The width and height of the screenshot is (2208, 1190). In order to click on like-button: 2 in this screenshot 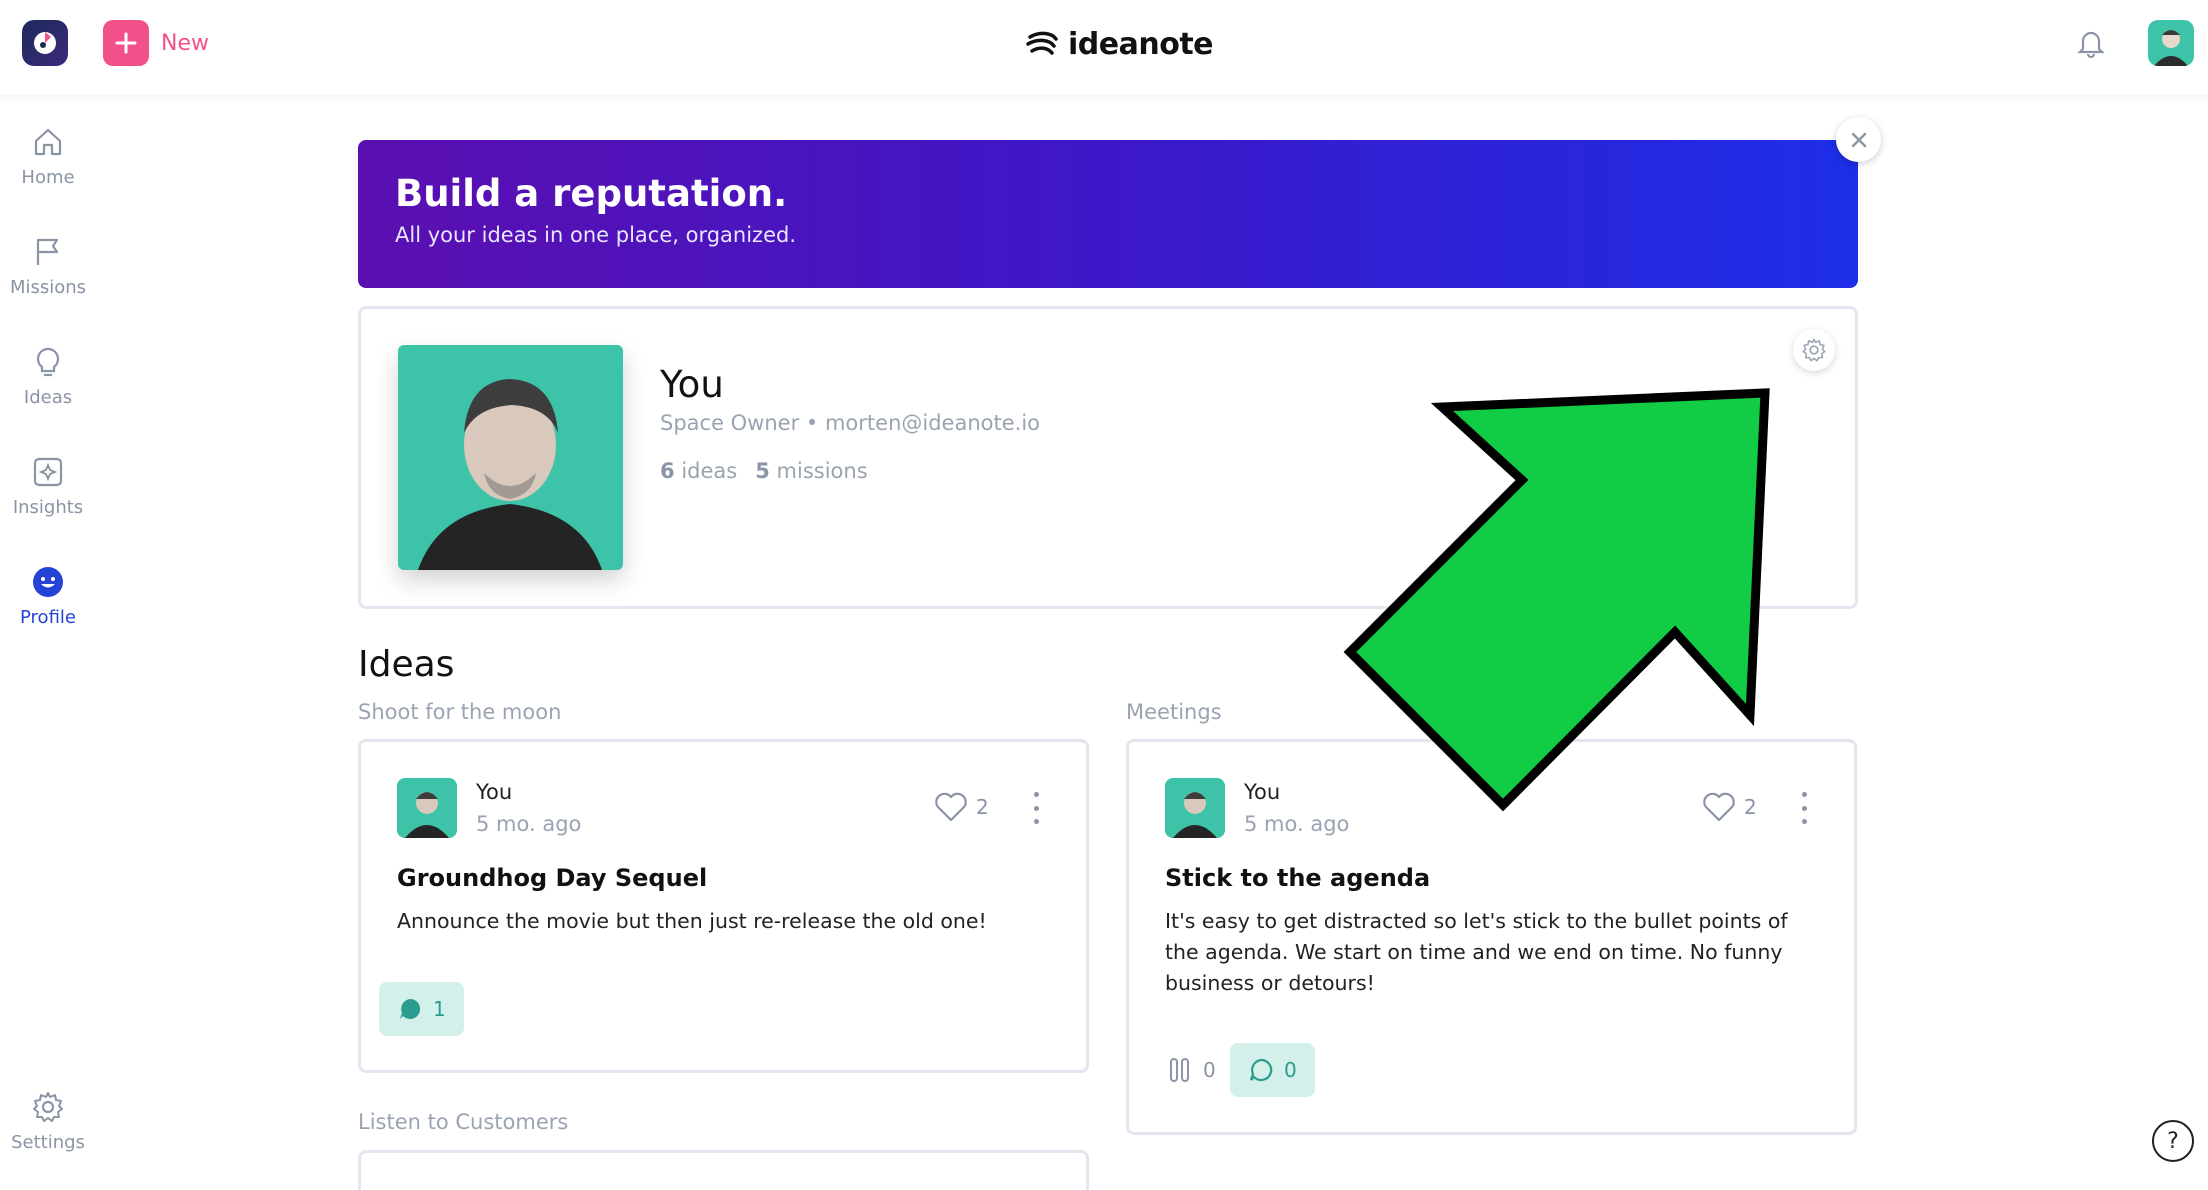, I will do `click(961, 807)`.